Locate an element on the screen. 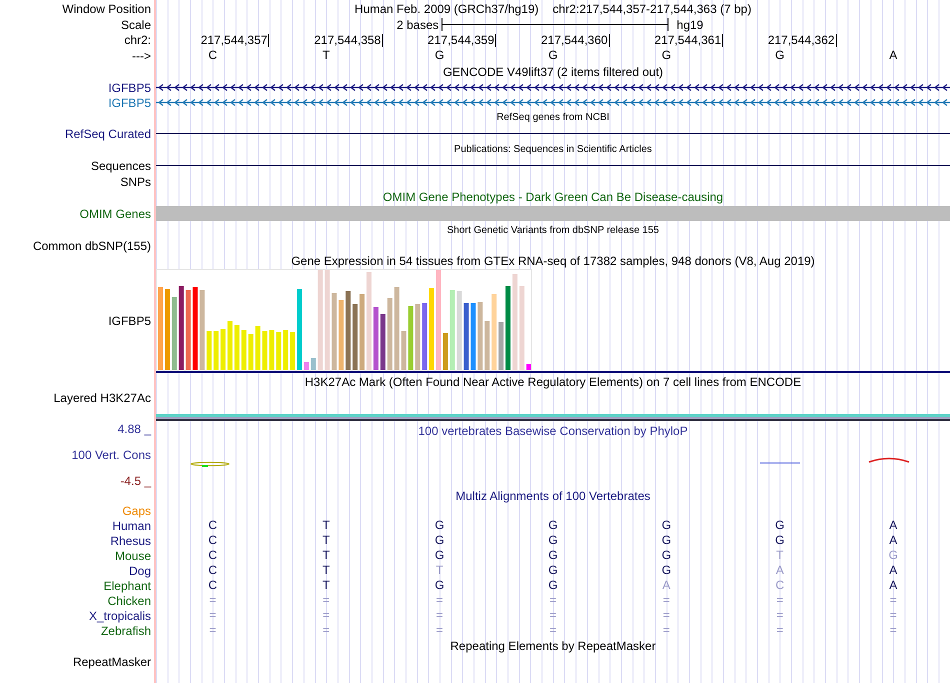 The width and height of the screenshot is (950, 683). track-label: Dog is located at coordinates (139, 571).